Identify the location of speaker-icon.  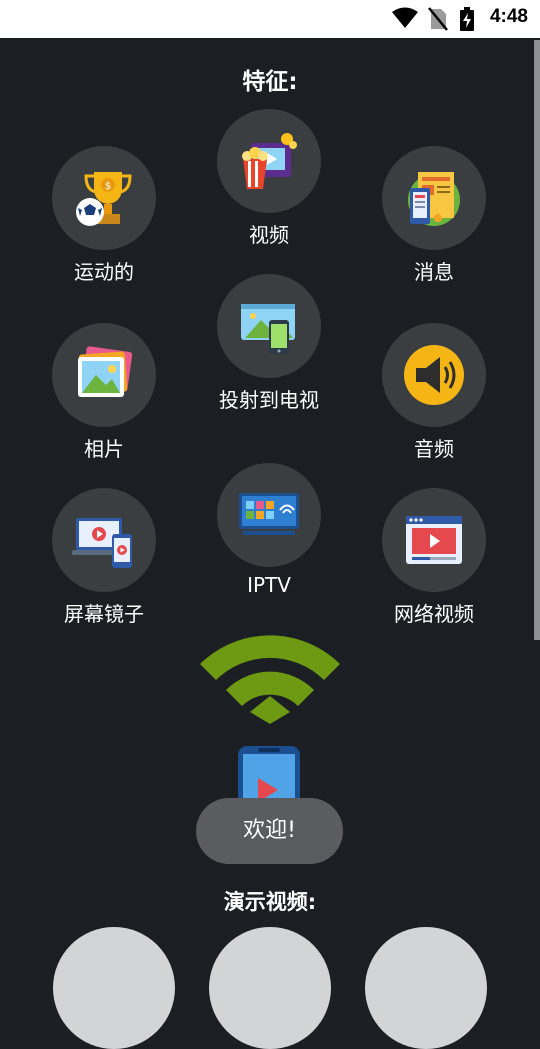
(434, 375).